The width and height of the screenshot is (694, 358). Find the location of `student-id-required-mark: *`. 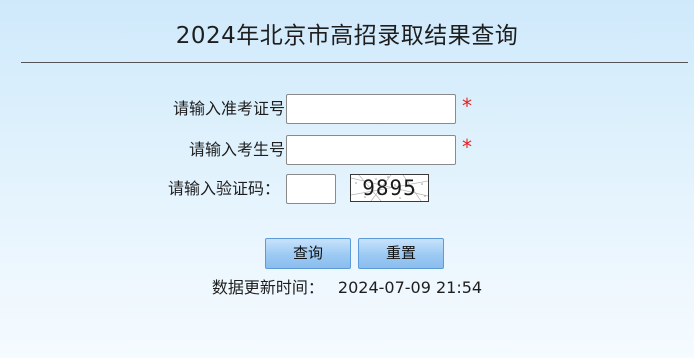

student-id-required-mark: * is located at coordinates (467, 147).